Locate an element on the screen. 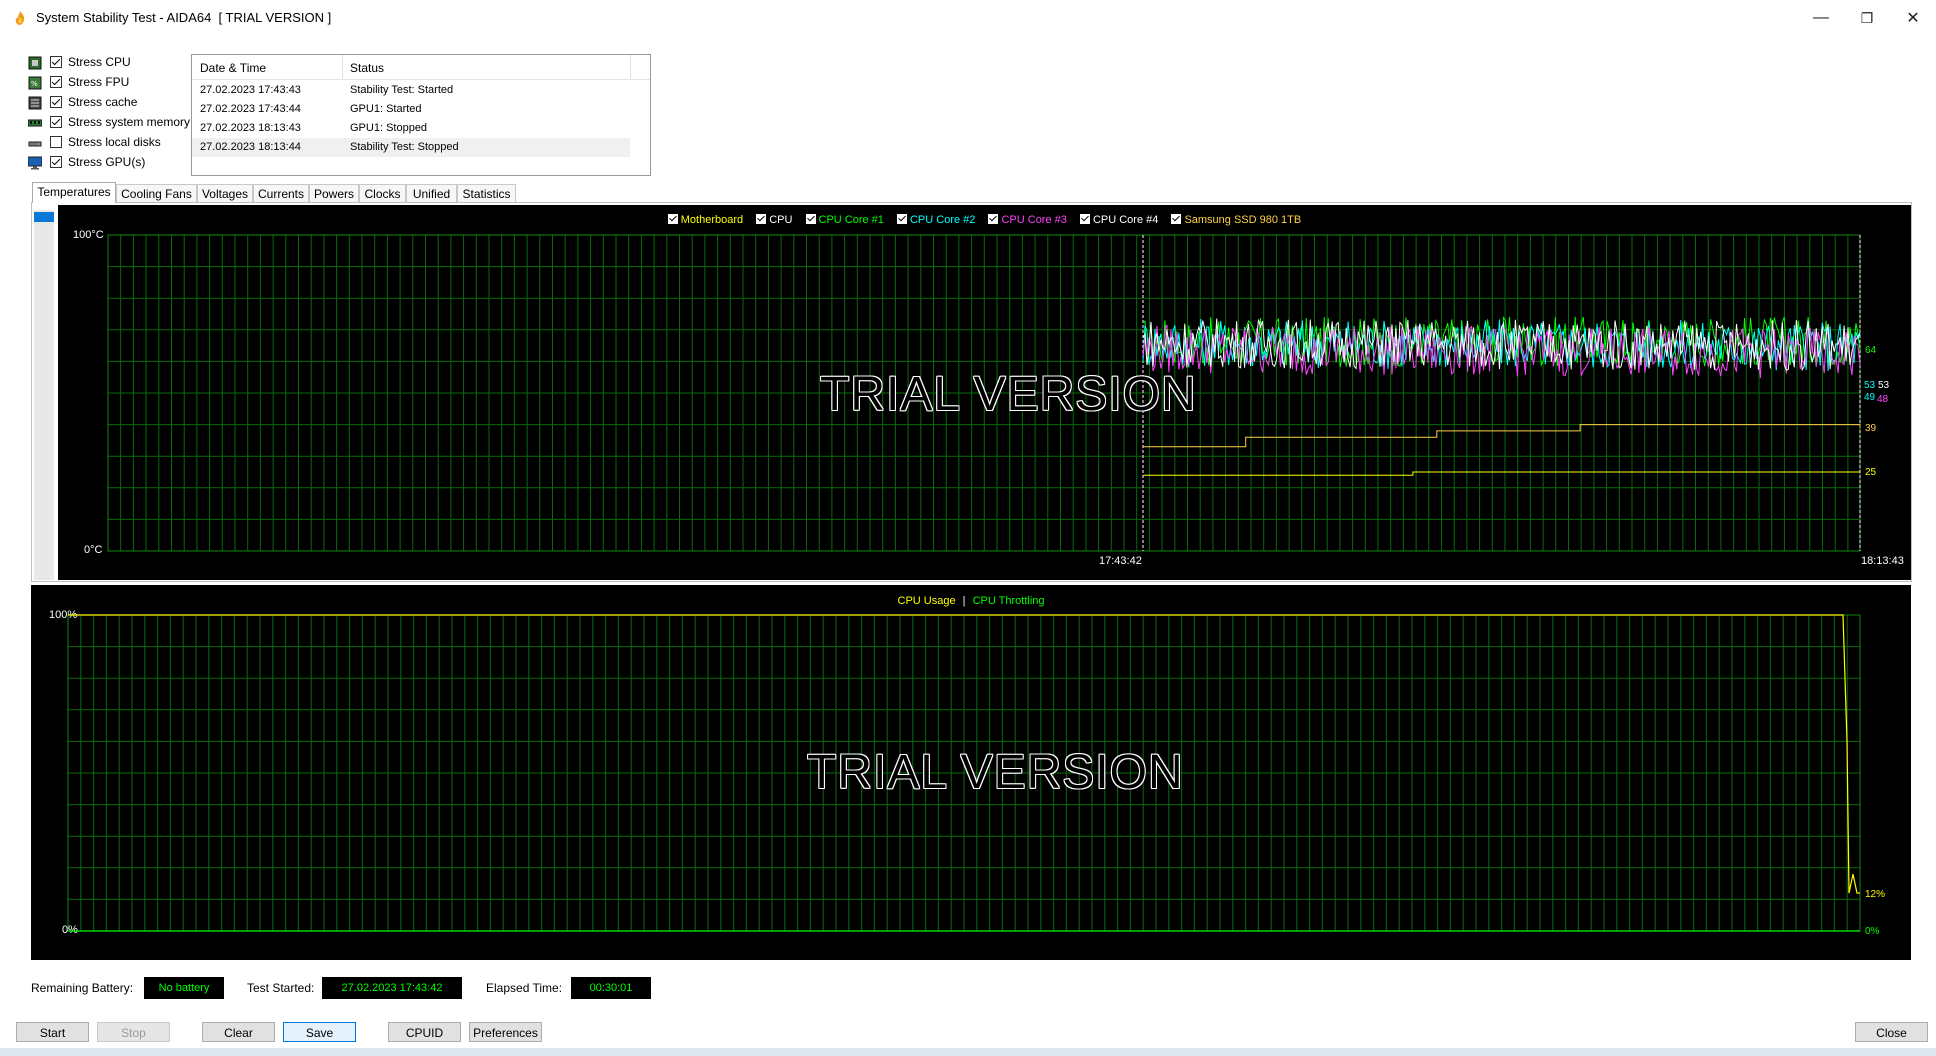 Image resolution: width=1936 pixels, height=1056 pixels. maximize-button: ❐ is located at coordinates (1867, 18).